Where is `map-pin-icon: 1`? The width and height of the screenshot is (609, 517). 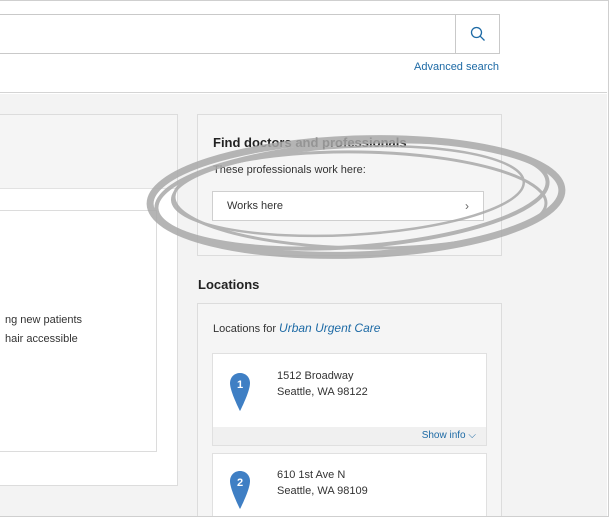
map-pin-icon: 1 is located at coordinates (240, 392).